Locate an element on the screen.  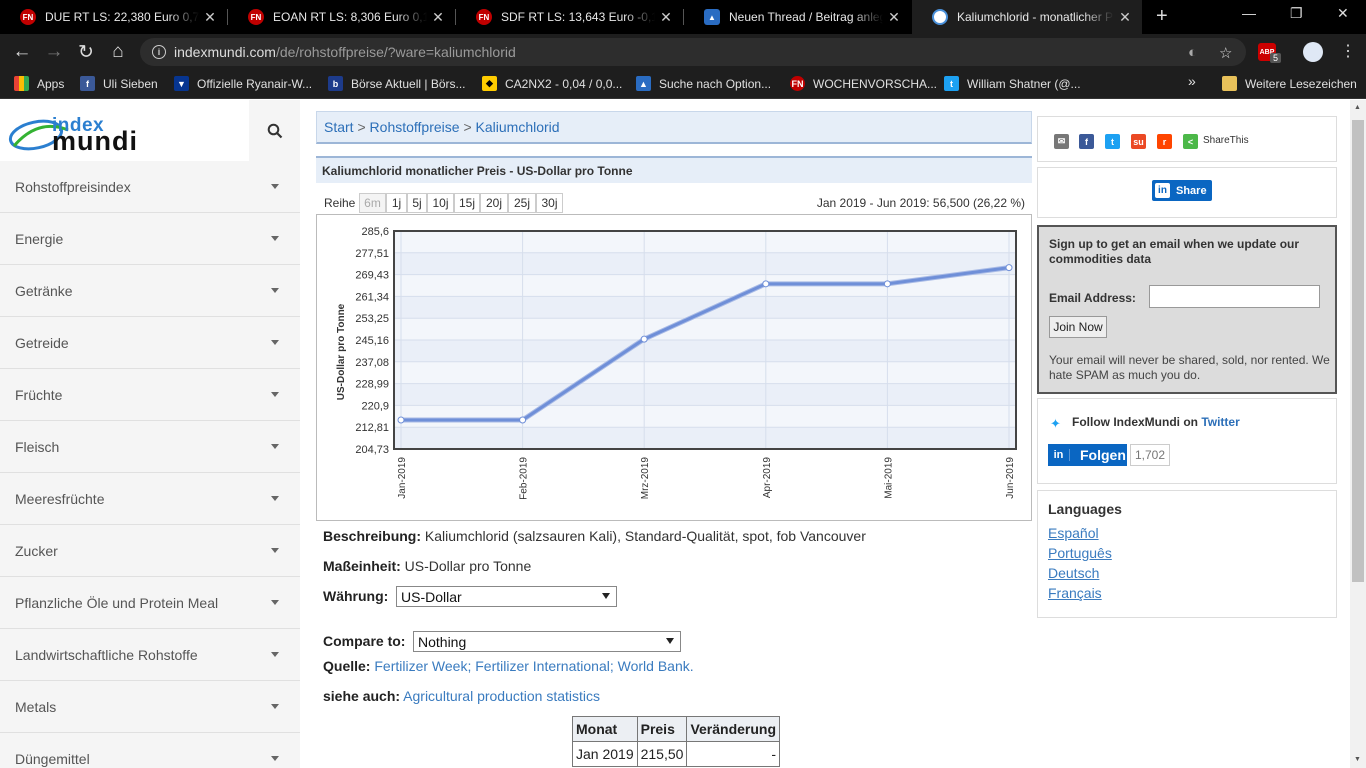
language-link-espanol: Español is located at coordinates (1073, 533).